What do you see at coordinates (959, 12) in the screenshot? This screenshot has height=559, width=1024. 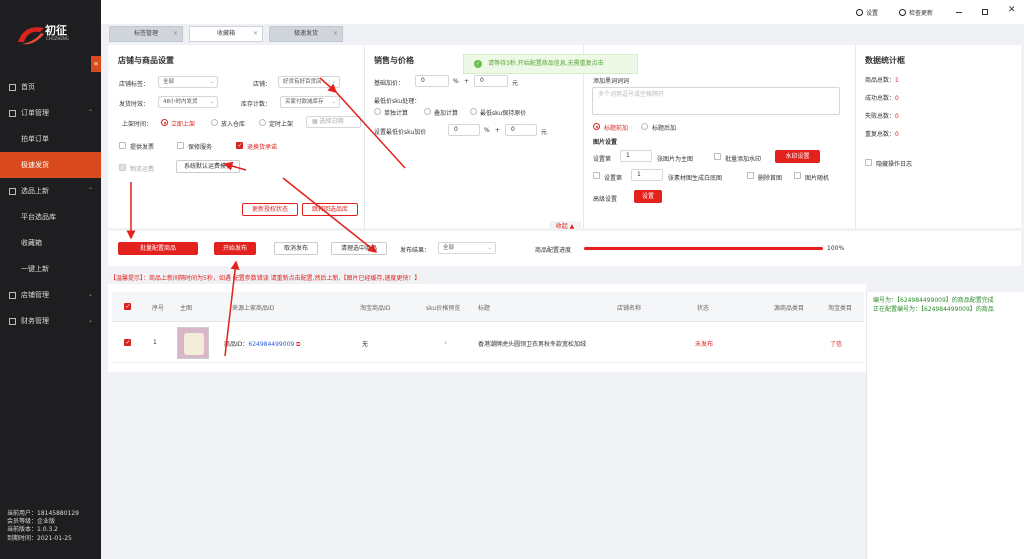 I see `minimize-button` at bounding box center [959, 12].